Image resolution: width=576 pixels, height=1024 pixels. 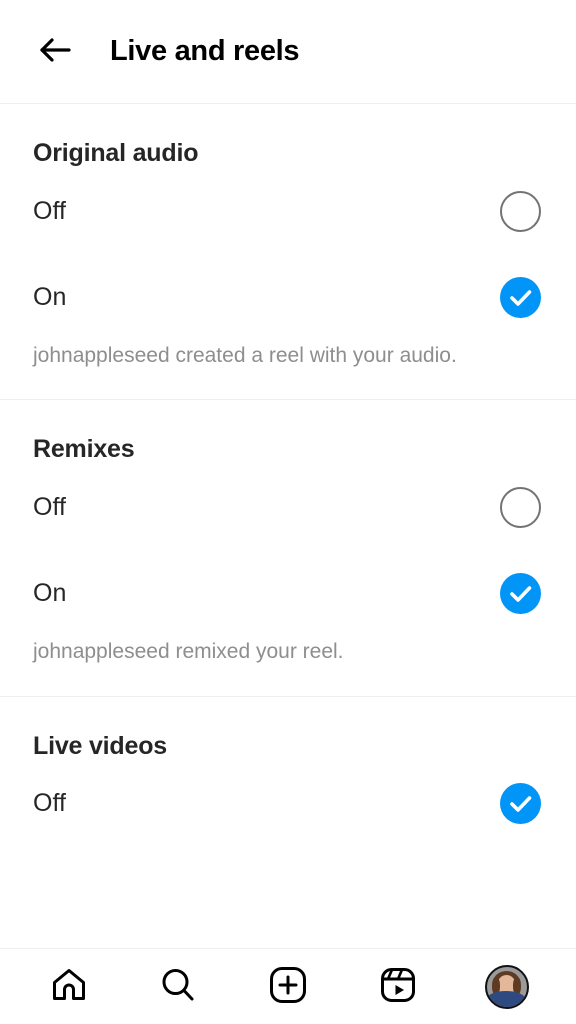 I want to click on home-icon, so click(x=69, y=986).